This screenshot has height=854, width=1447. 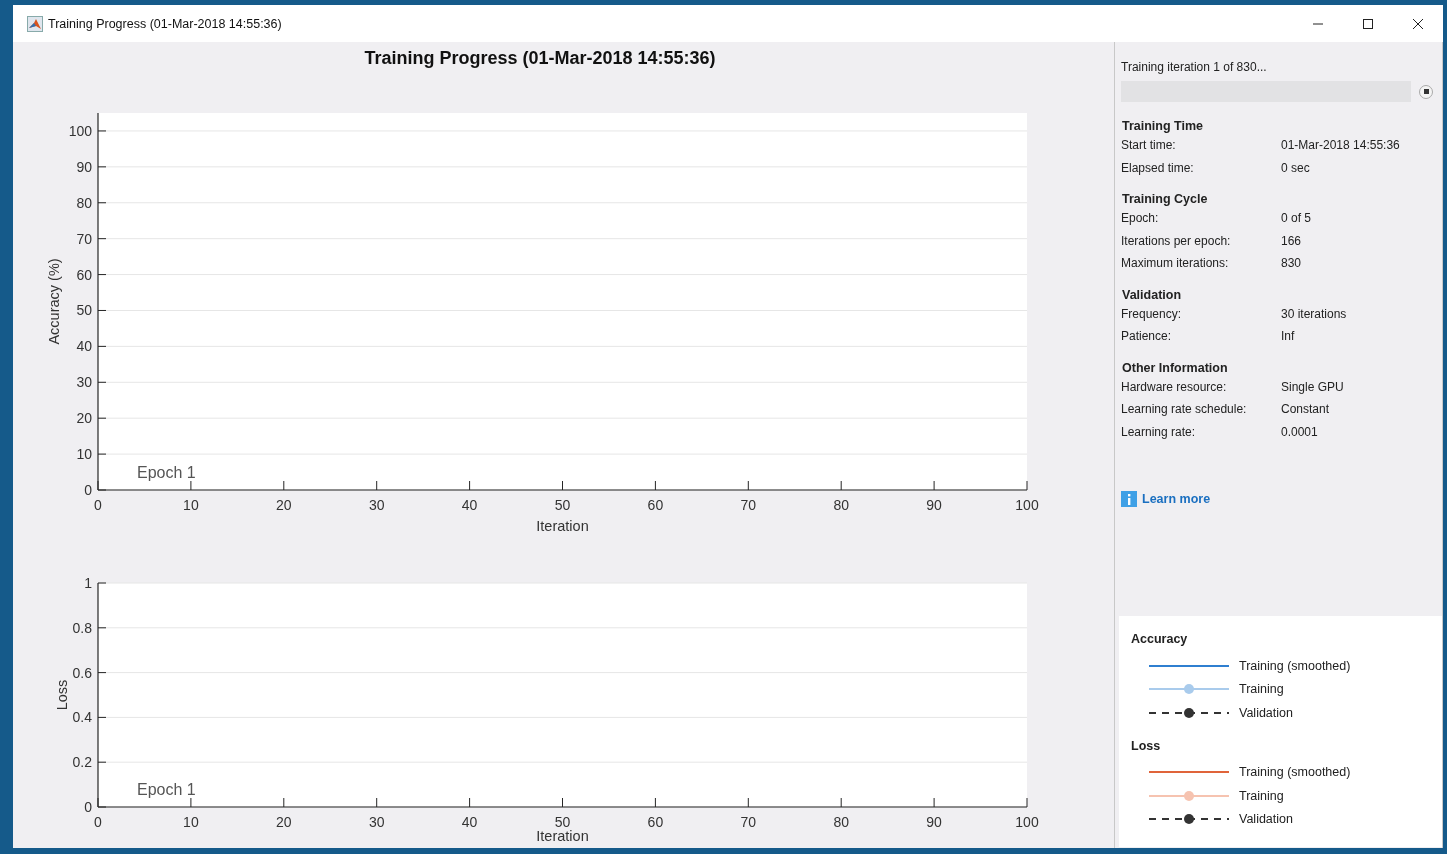 What do you see at coordinates (540, 58) in the screenshot?
I see `plot-title: Training Progress (01-Mar-2018 14:55:36)` at bounding box center [540, 58].